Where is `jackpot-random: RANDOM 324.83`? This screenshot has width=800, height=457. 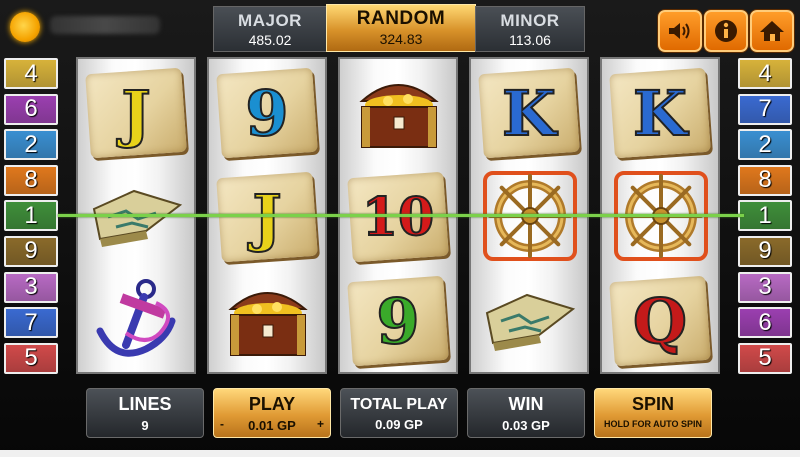
jackpot-random: RANDOM 324.83 is located at coordinates (401, 28).